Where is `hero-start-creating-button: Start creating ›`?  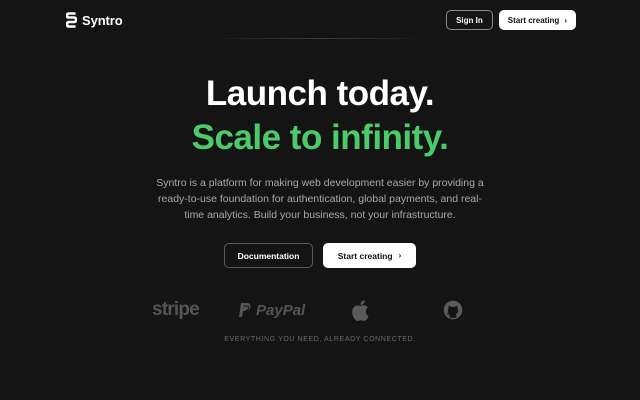
hero-start-creating-button: Start creating › is located at coordinates (369, 255).